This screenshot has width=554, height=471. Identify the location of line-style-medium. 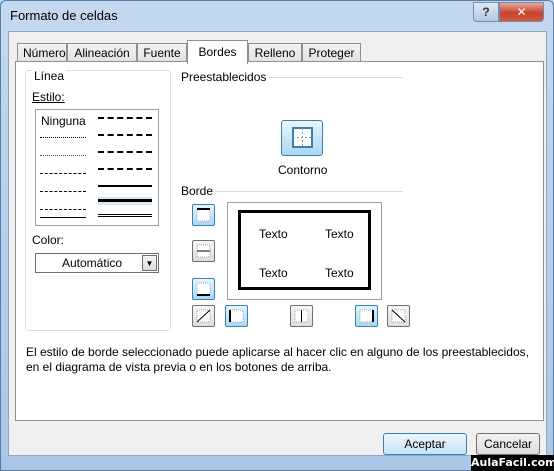
(125, 186).